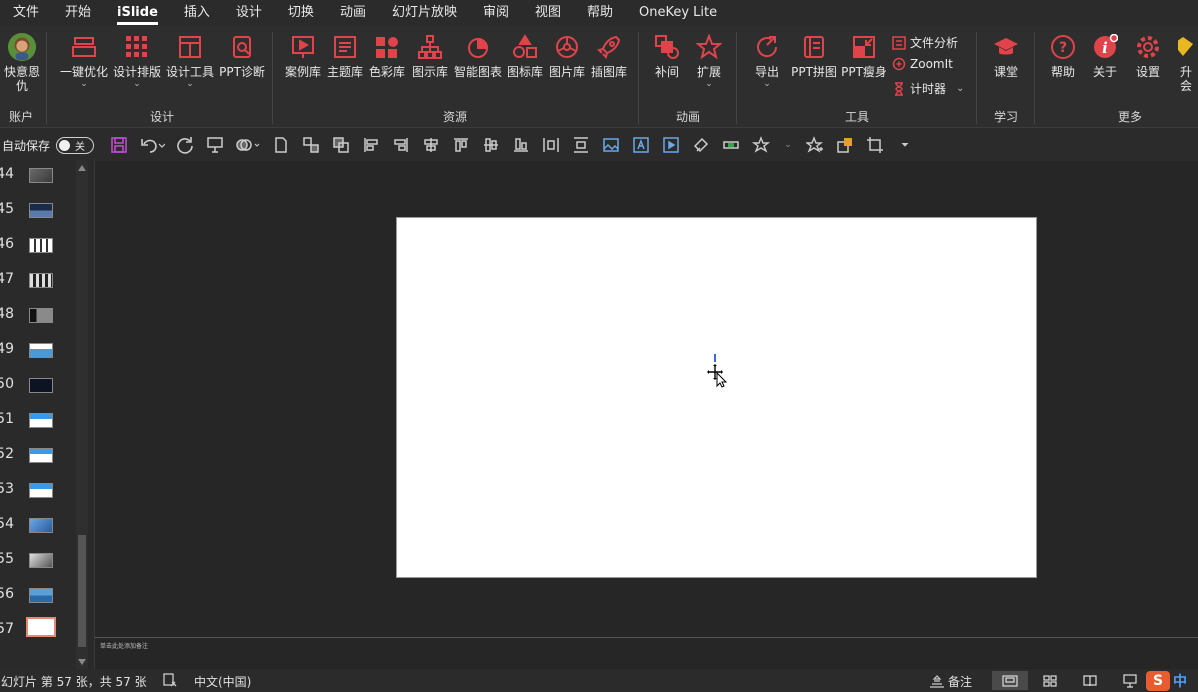  What do you see at coordinates (78, 13) in the screenshot?
I see `menu-home: 开始` at bounding box center [78, 13].